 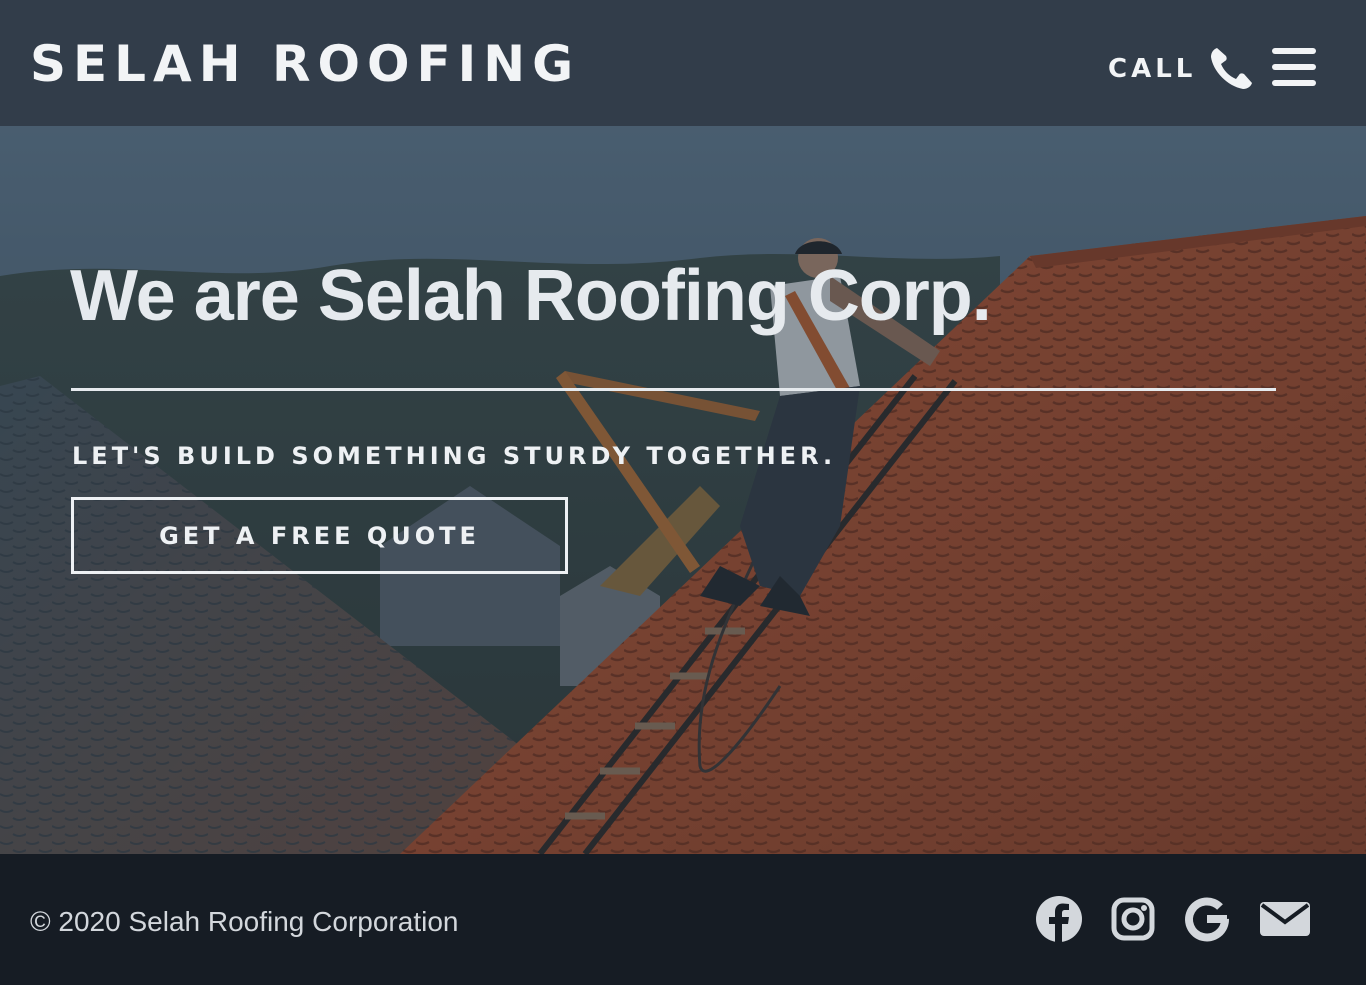 I want to click on copyright-text: © 2020 Selah Roofing Corporation, so click(x=244, y=921).